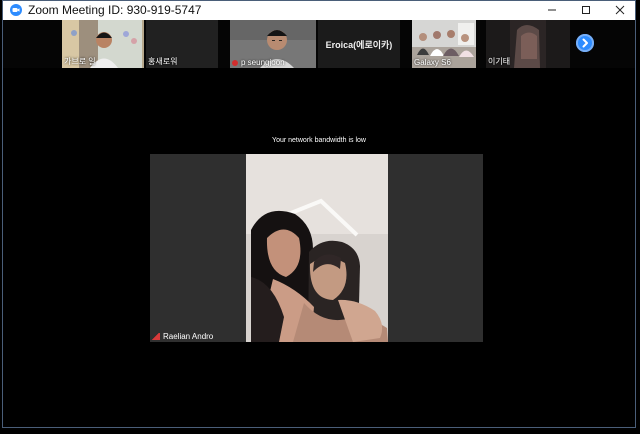 This screenshot has width=640, height=434. Describe the element at coordinates (163, 61) in the screenshot. I see `participant-name: 홍새로워` at that location.